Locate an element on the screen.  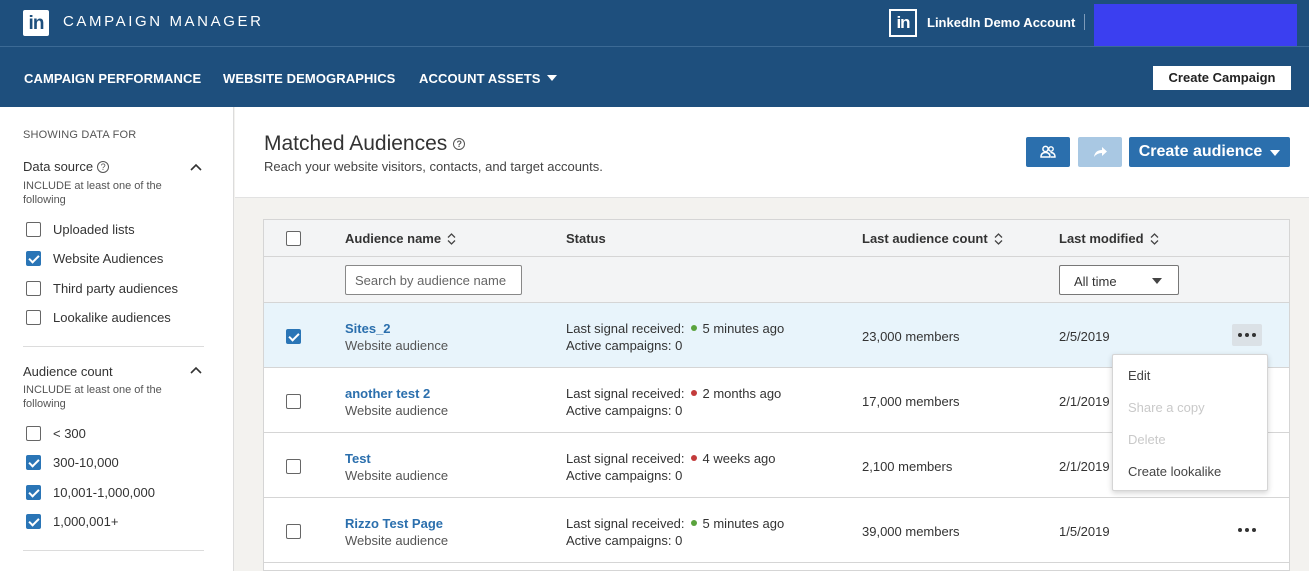
column-label: Audience name is located at coordinates (393, 238).